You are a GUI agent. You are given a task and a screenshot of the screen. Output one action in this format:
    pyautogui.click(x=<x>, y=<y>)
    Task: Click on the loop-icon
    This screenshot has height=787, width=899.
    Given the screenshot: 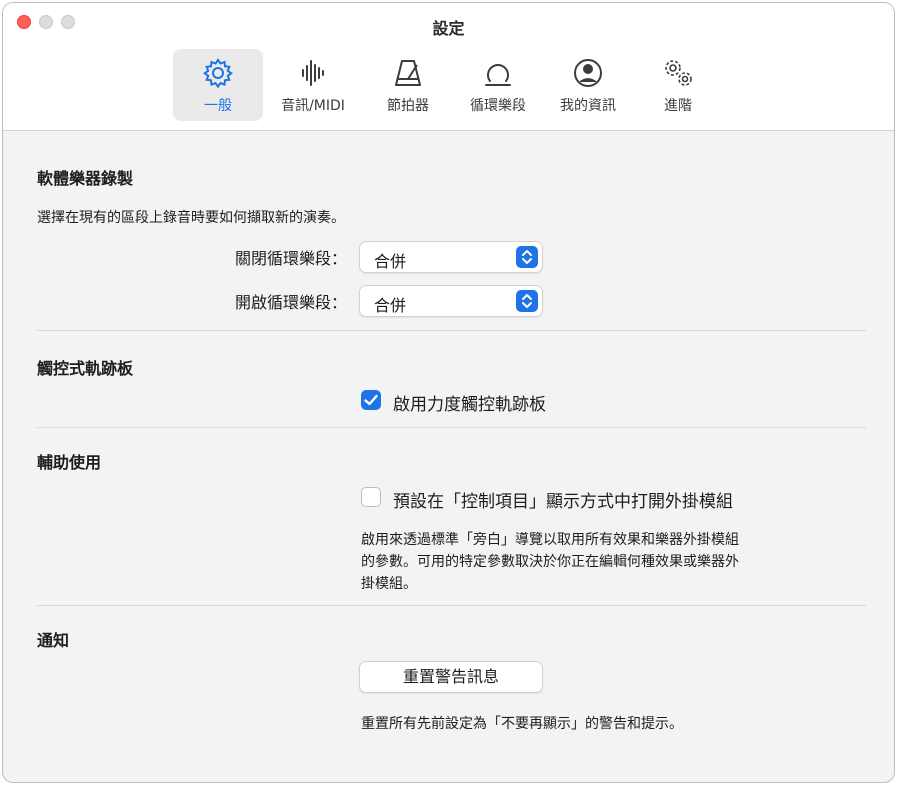 What is the action you would take?
    pyautogui.click(x=498, y=75)
    